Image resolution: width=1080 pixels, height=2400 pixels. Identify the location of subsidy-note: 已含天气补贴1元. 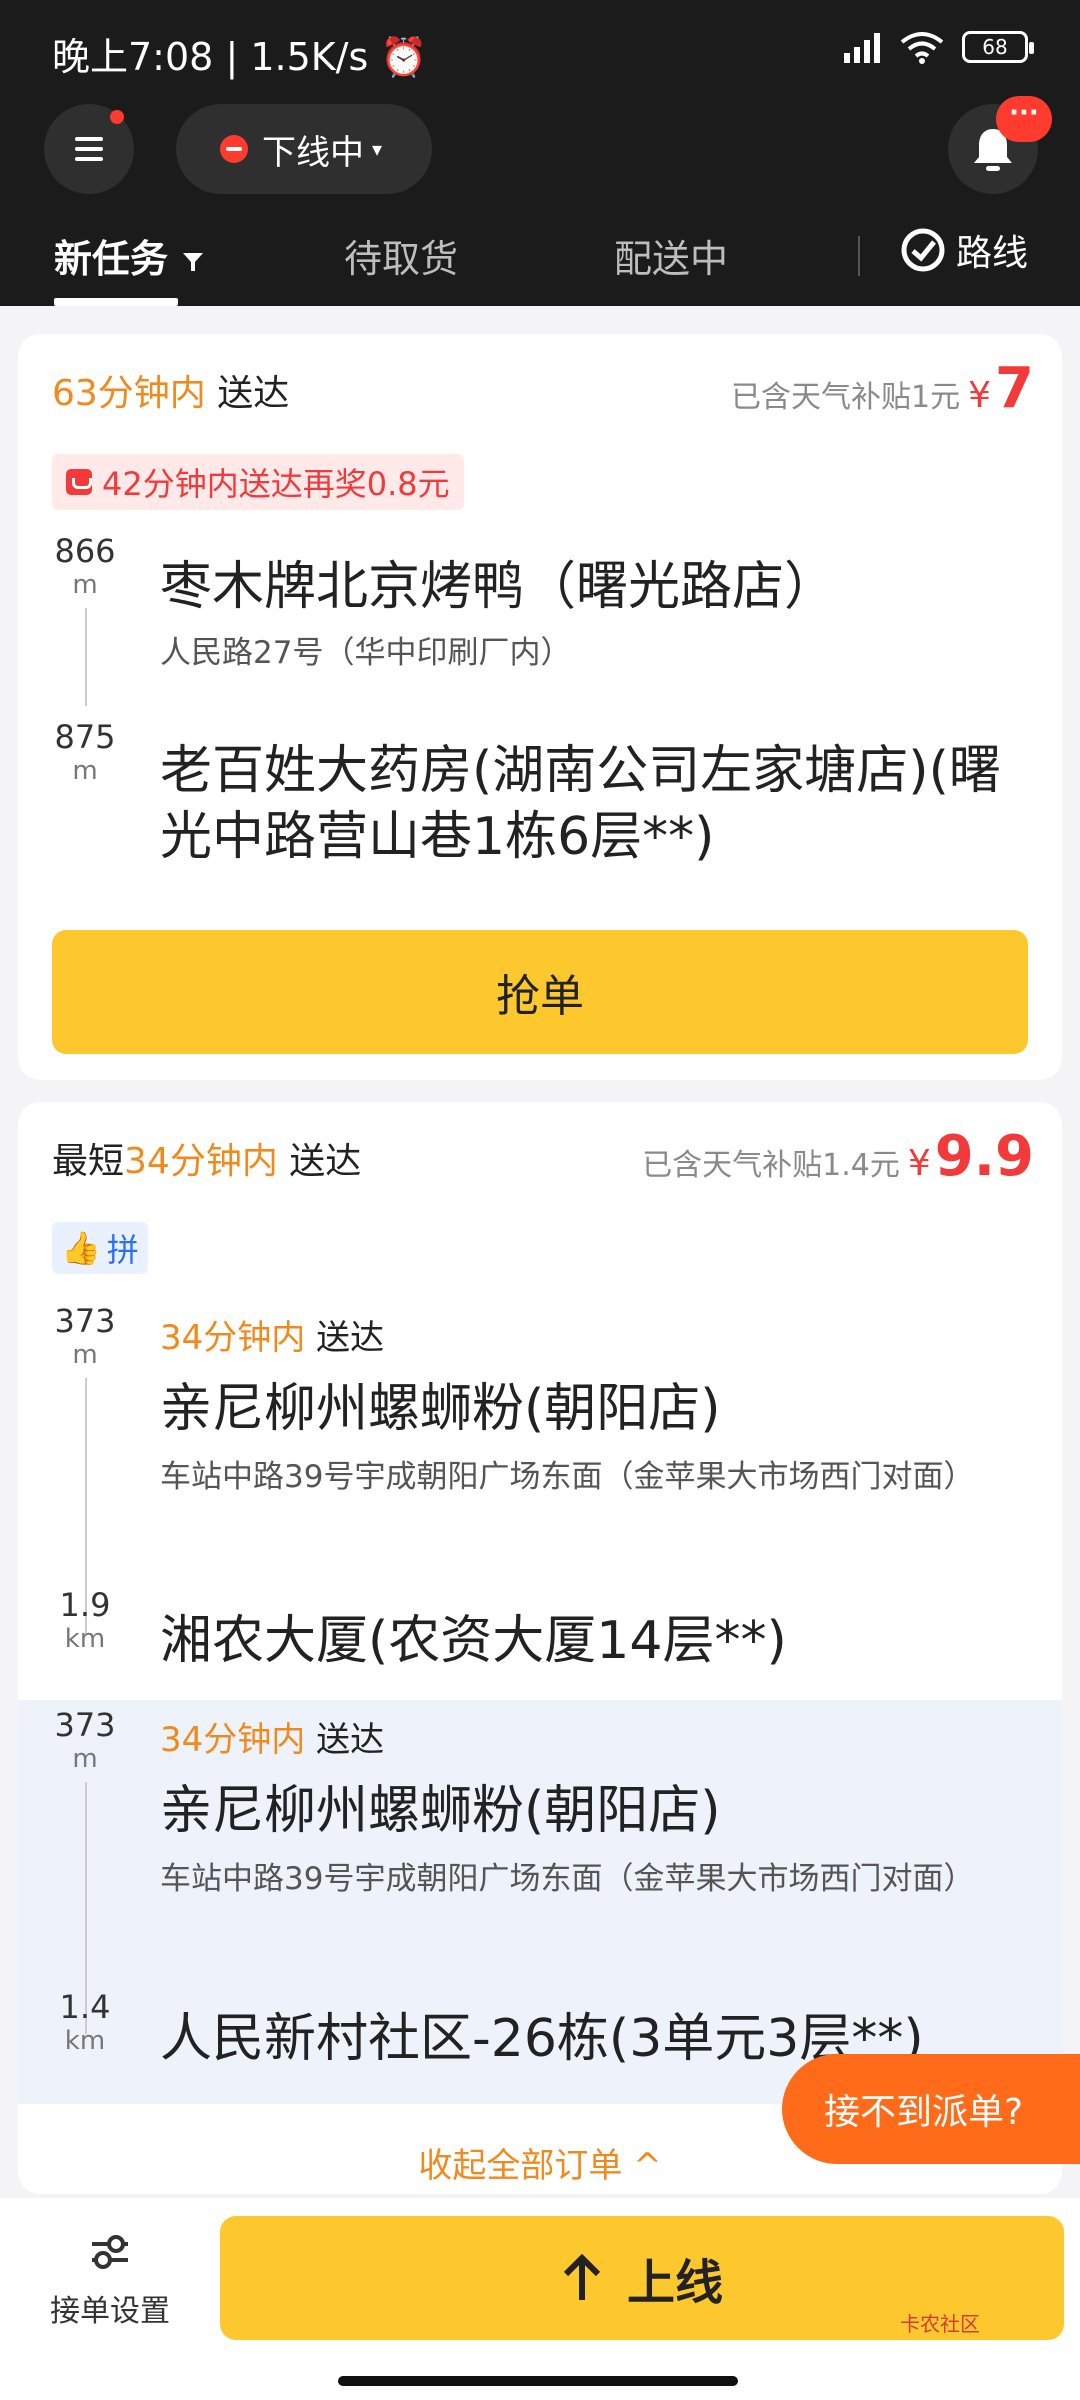
(846, 397).